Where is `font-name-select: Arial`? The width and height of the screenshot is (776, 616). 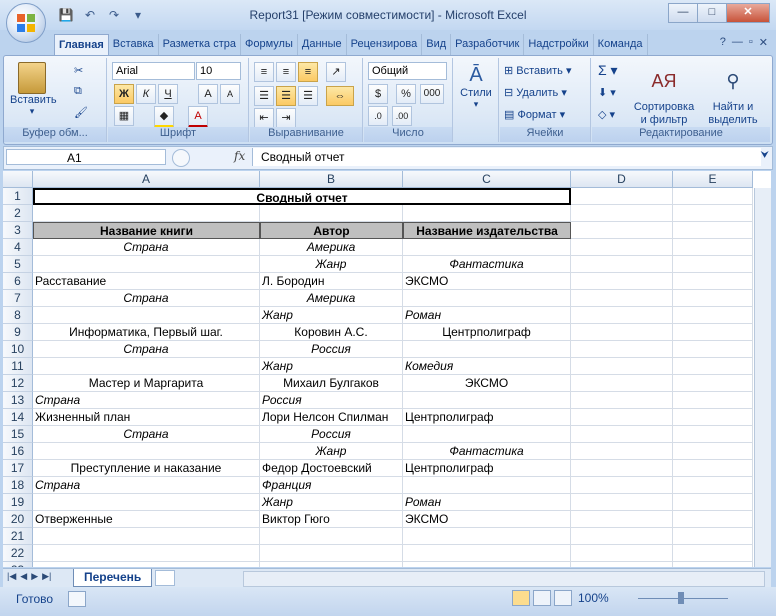
font-name-select: Arial is located at coordinates (153, 71).